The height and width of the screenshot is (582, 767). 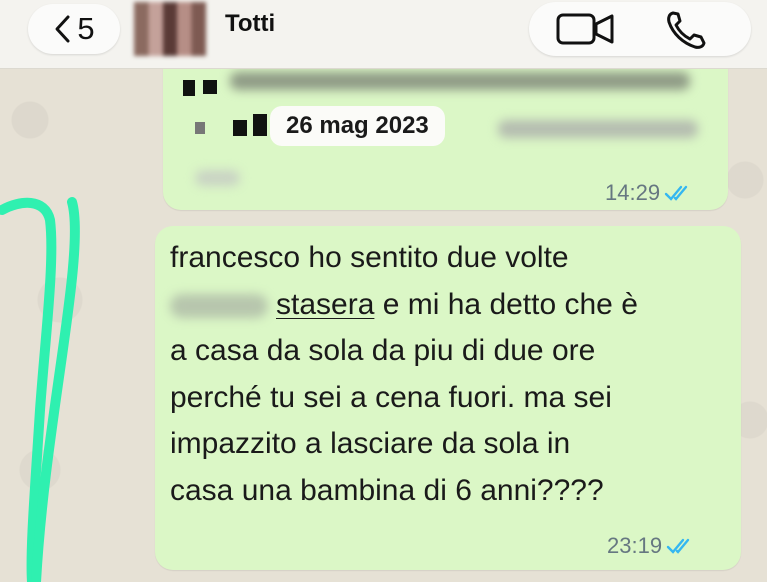 I want to click on chevron-left-icon, so click(x=62, y=29).